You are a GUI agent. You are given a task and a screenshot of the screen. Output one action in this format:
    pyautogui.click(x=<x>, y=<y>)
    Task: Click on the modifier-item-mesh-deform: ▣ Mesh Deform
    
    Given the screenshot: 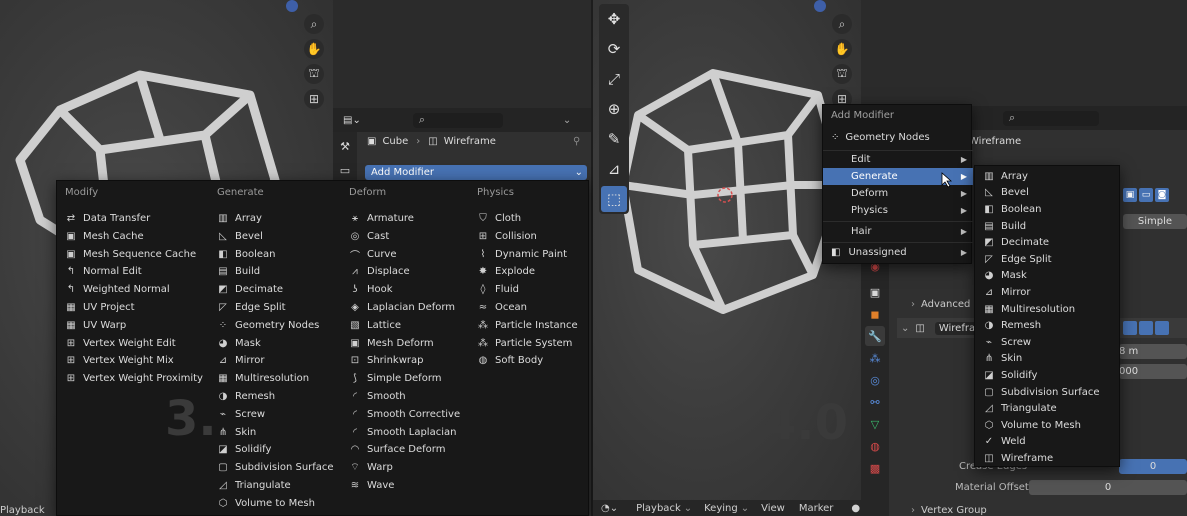 What is the action you would take?
    pyautogui.click(x=391, y=343)
    